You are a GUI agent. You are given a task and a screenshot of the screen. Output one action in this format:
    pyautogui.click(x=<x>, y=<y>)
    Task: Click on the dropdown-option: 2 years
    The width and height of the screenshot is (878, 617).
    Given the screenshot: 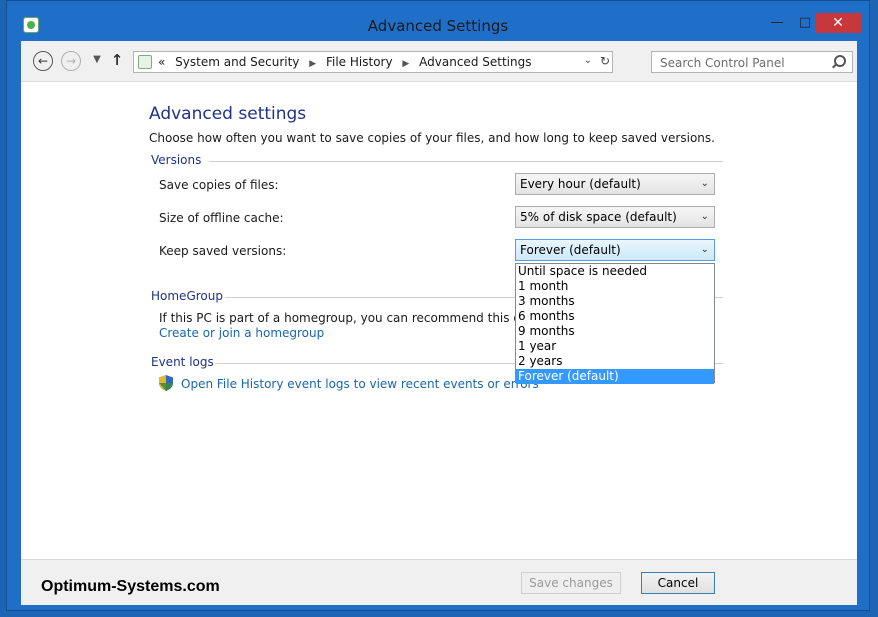 What is the action you would take?
    pyautogui.click(x=615, y=361)
    